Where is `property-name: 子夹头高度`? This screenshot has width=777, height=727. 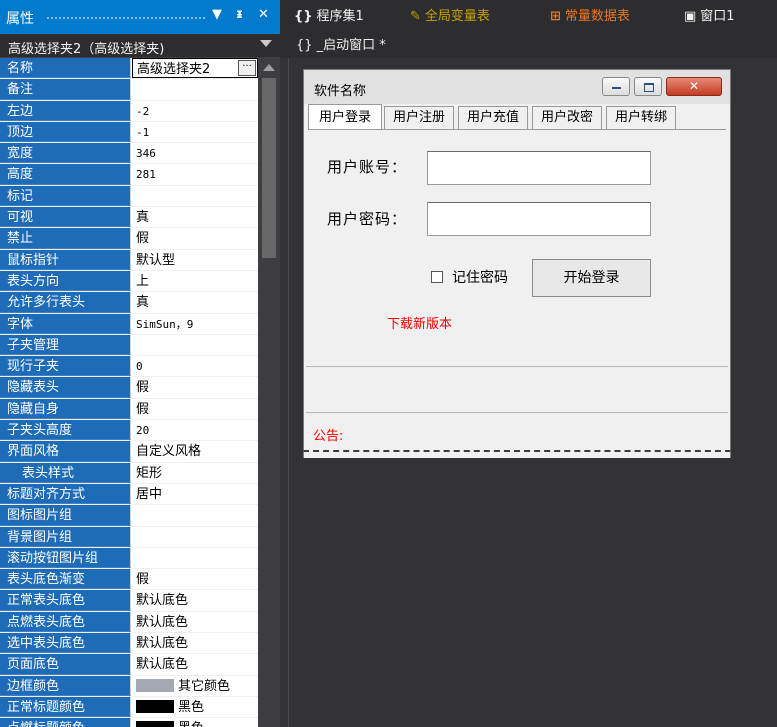
property-name: 子夹头高度 is located at coordinates (65, 430).